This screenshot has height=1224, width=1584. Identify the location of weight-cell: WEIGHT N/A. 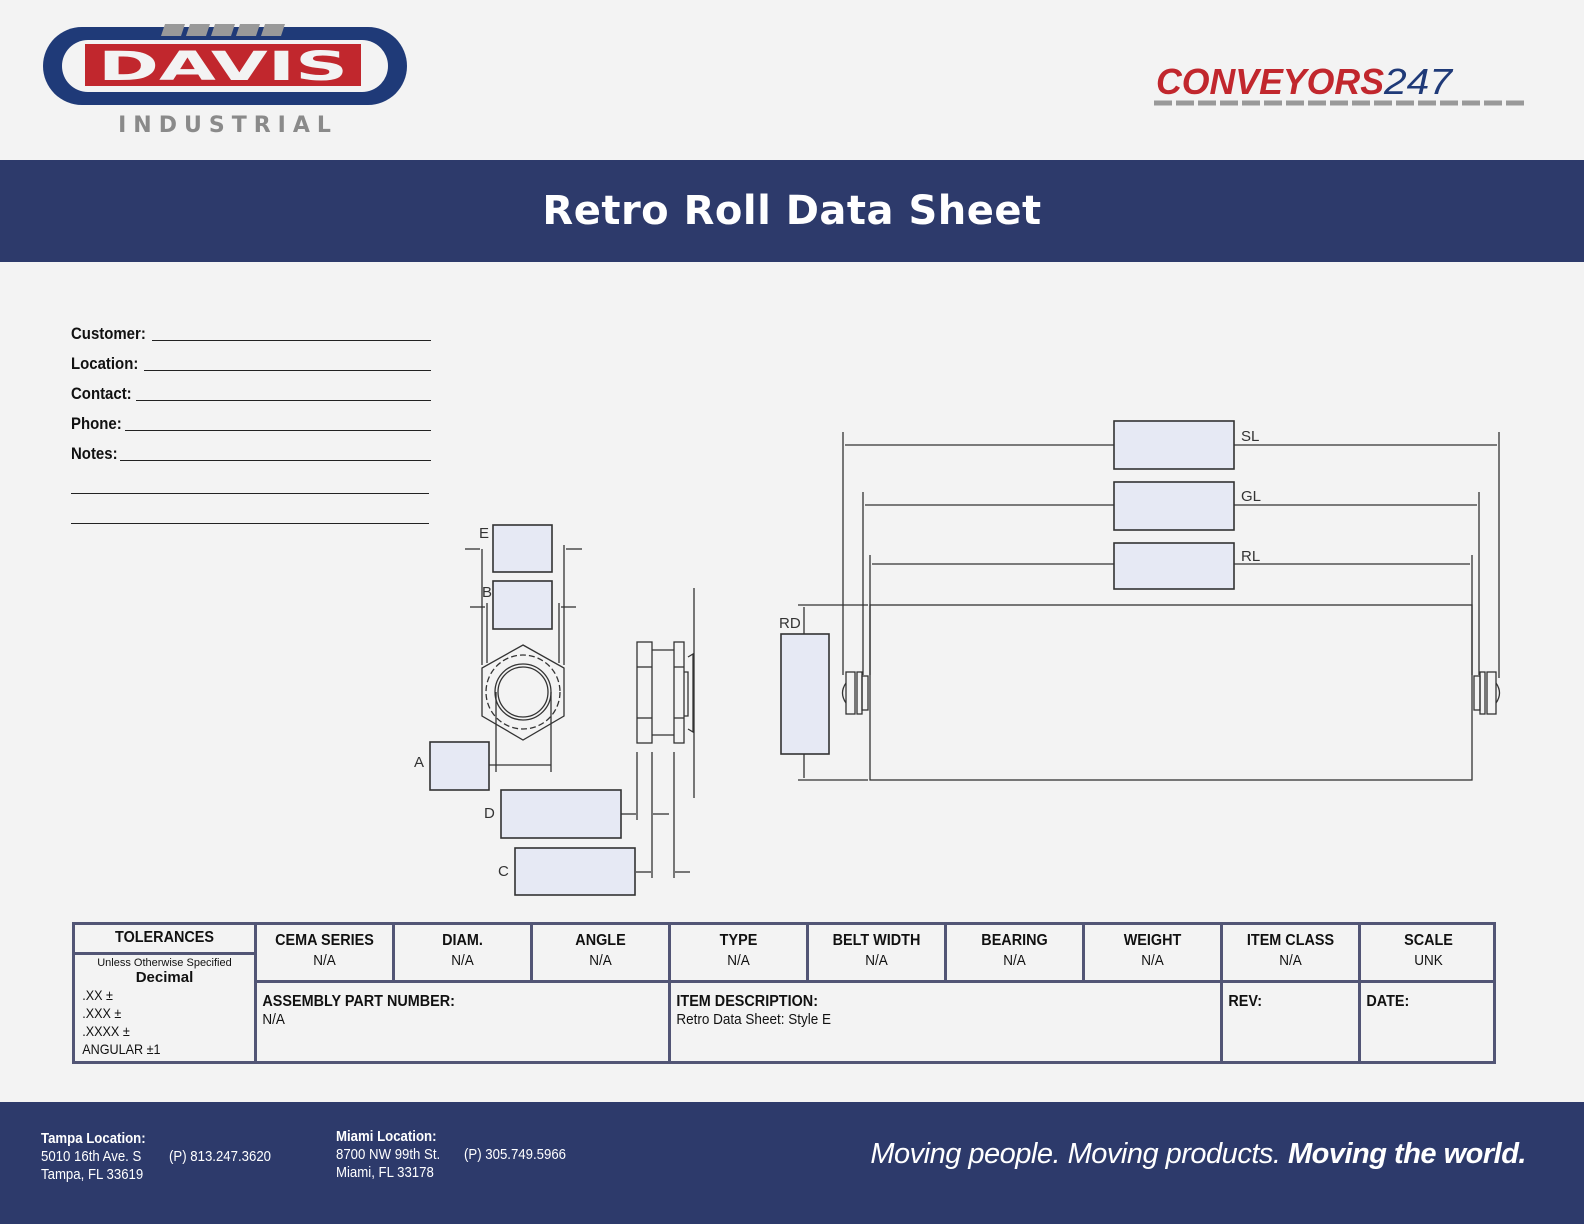
(1154, 954).